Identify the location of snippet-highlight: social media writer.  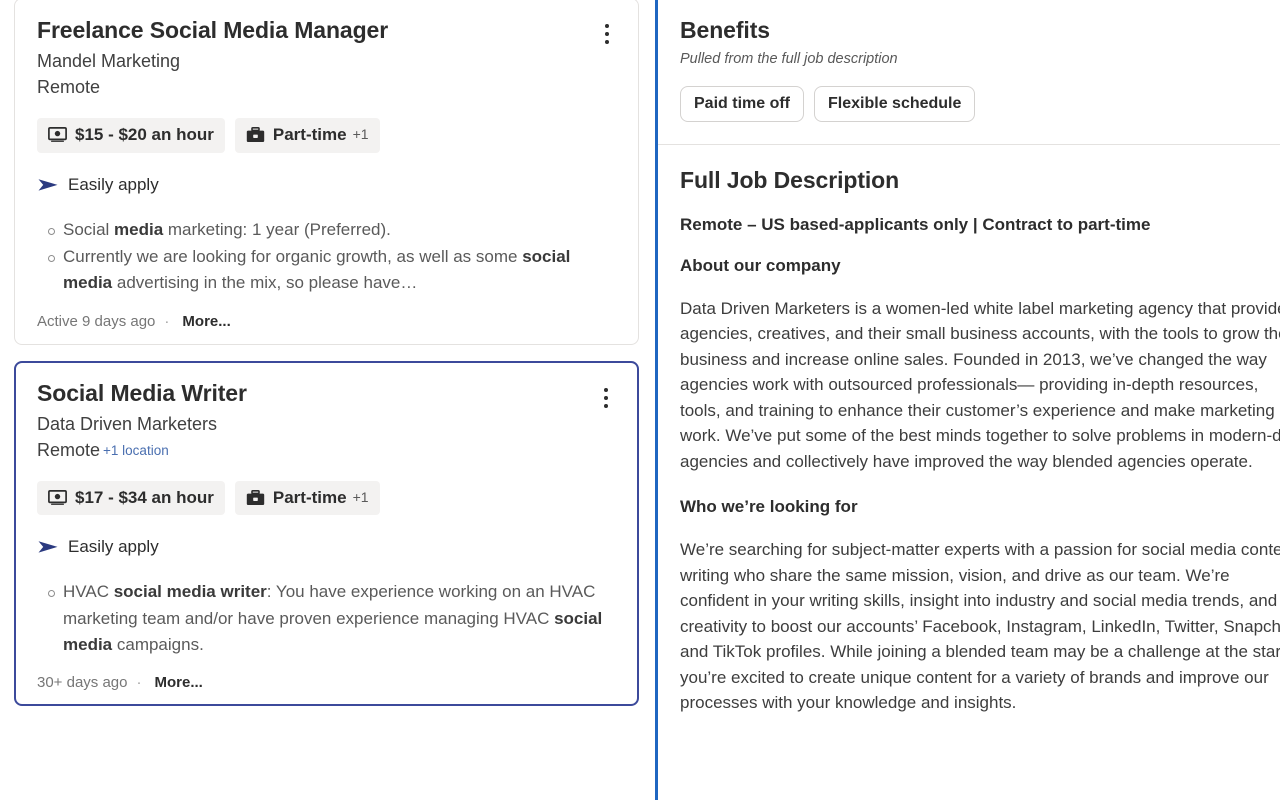
(190, 592).